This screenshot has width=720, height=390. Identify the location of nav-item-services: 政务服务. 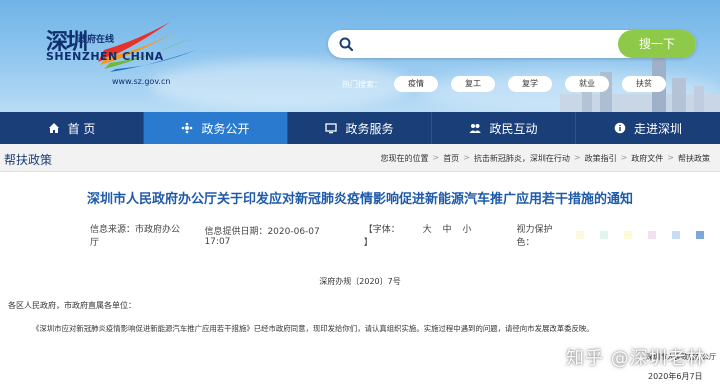
(360, 128).